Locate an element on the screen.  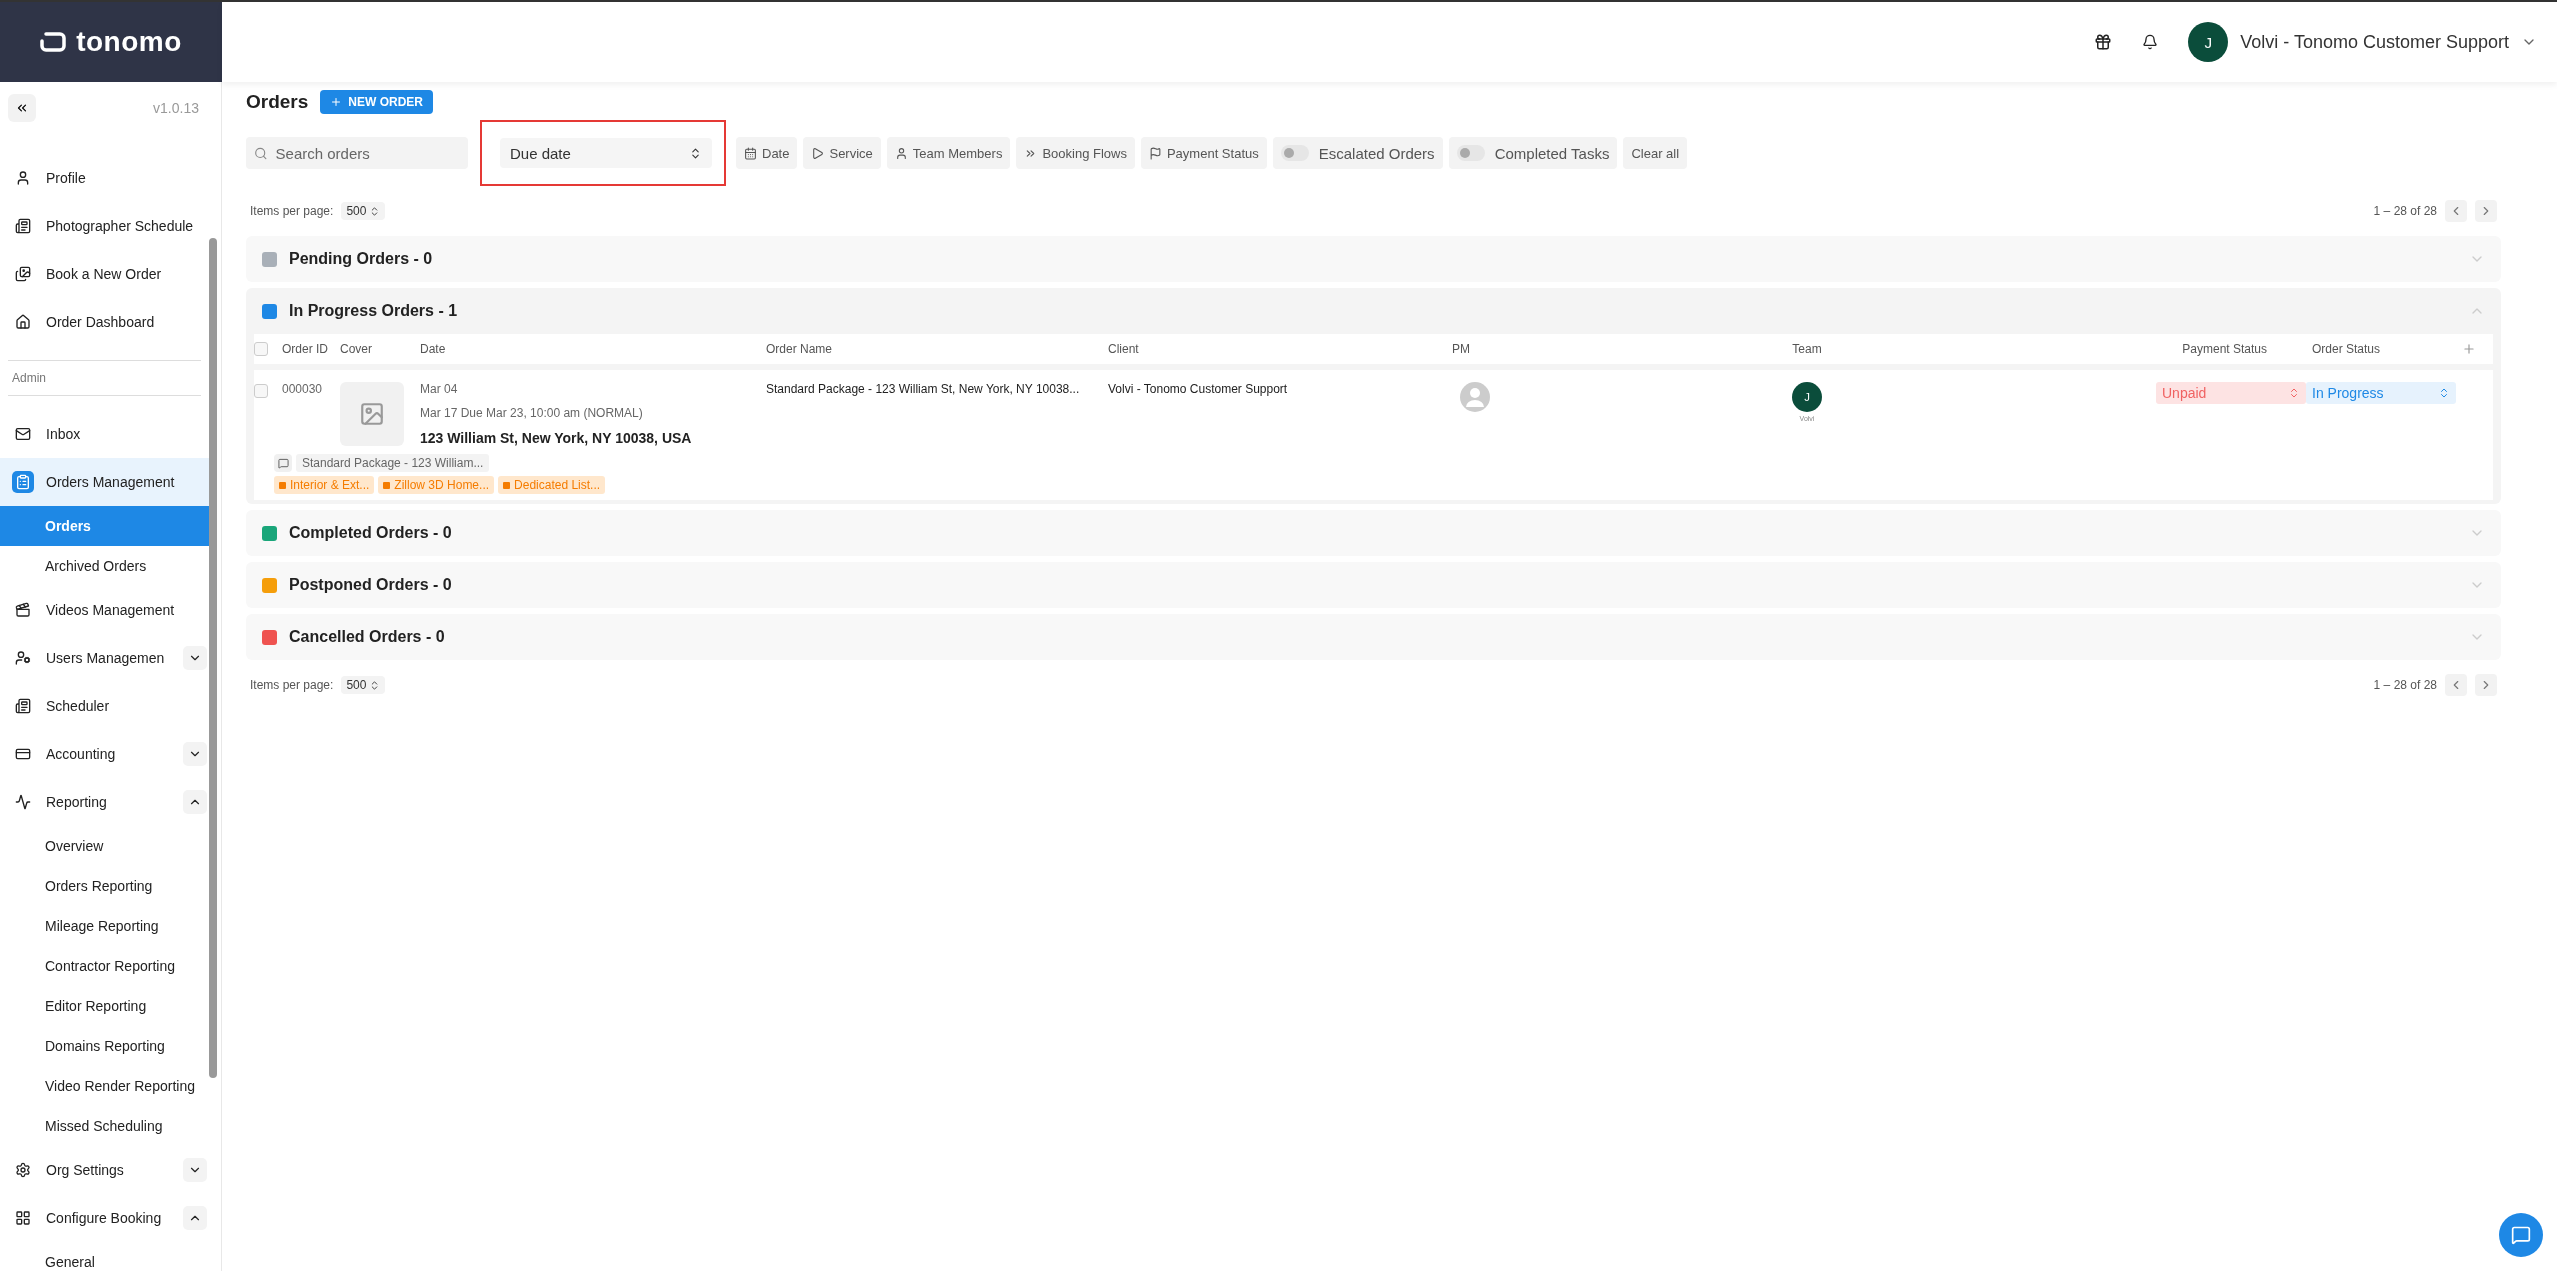
sidebar-item-icon is located at coordinates (23, 482).